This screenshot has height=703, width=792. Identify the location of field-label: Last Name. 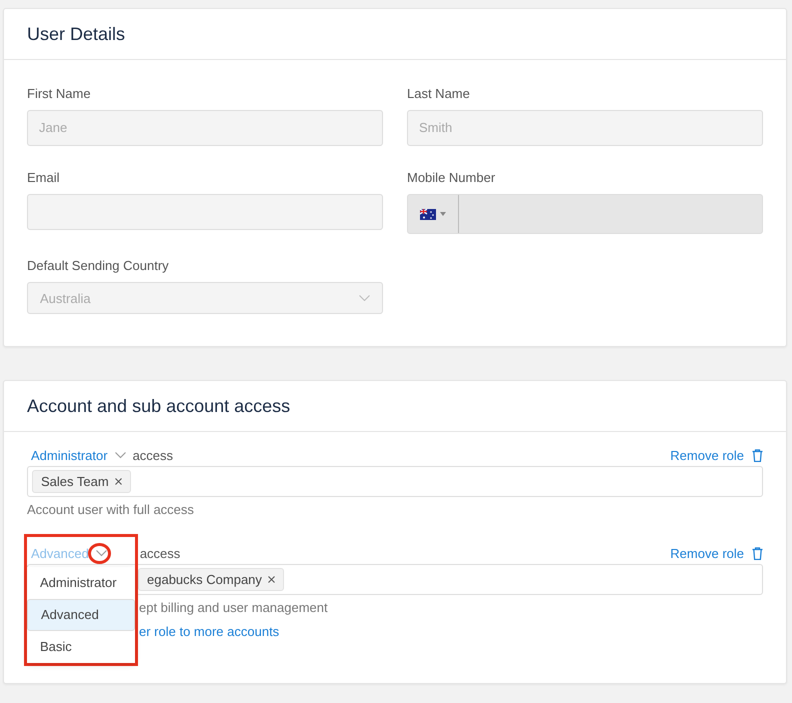
(439, 93).